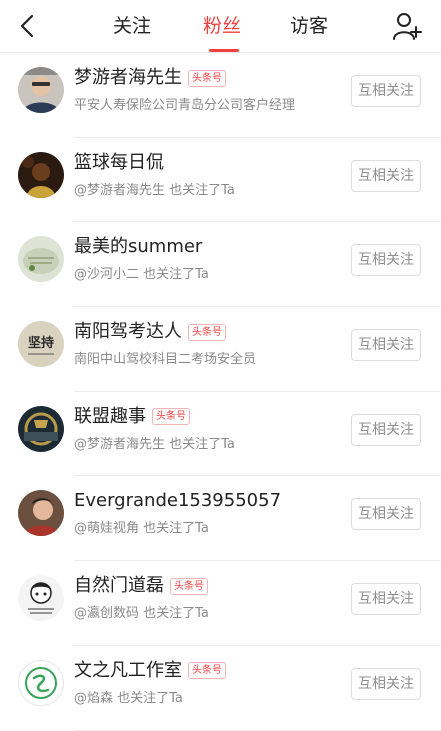 This screenshot has height=731, width=441. I want to click on follower-name: 联盟趣事, so click(110, 417).